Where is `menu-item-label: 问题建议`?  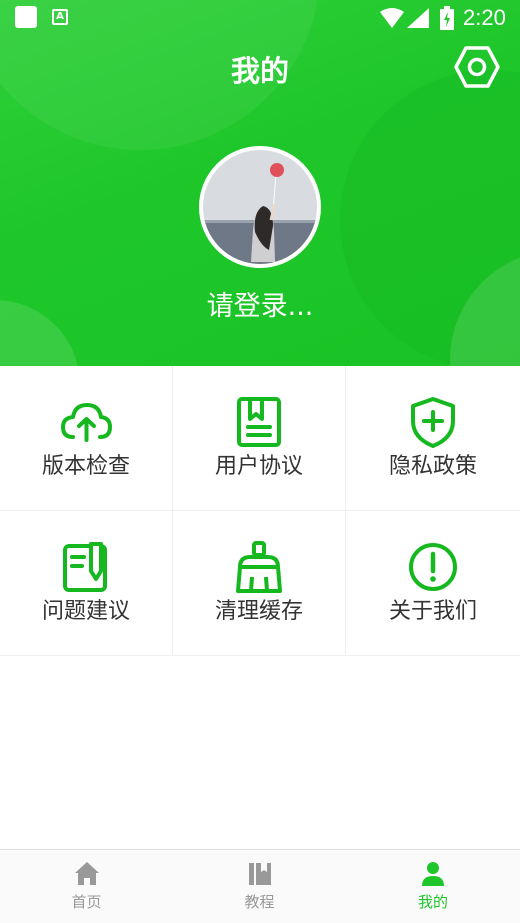
menu-item-label: 问题建议 is located at coordinates (85, 611).